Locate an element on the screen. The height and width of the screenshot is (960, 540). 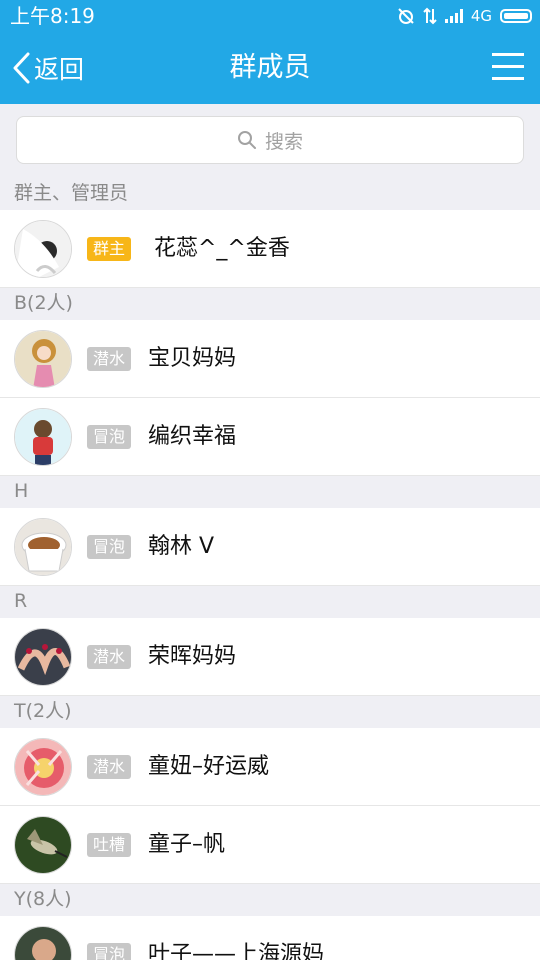
search-placeholder: 搜索 is located at coordinates (283, 141).